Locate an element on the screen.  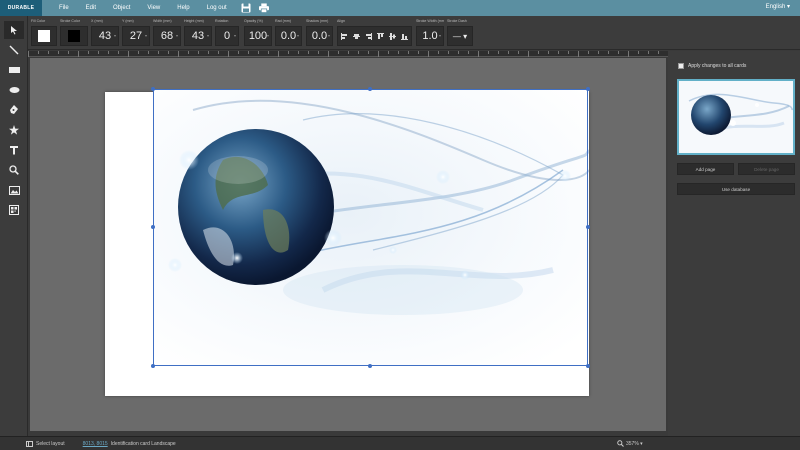
zoom-control: 357% ▾ is located at coordinates (630, 443).